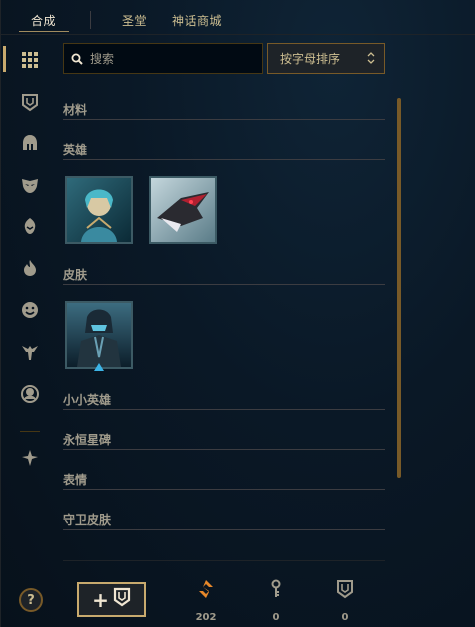 The width and height of the screenshot is (475, 627). I want to click on active-category-indicator, so click(4, 59).